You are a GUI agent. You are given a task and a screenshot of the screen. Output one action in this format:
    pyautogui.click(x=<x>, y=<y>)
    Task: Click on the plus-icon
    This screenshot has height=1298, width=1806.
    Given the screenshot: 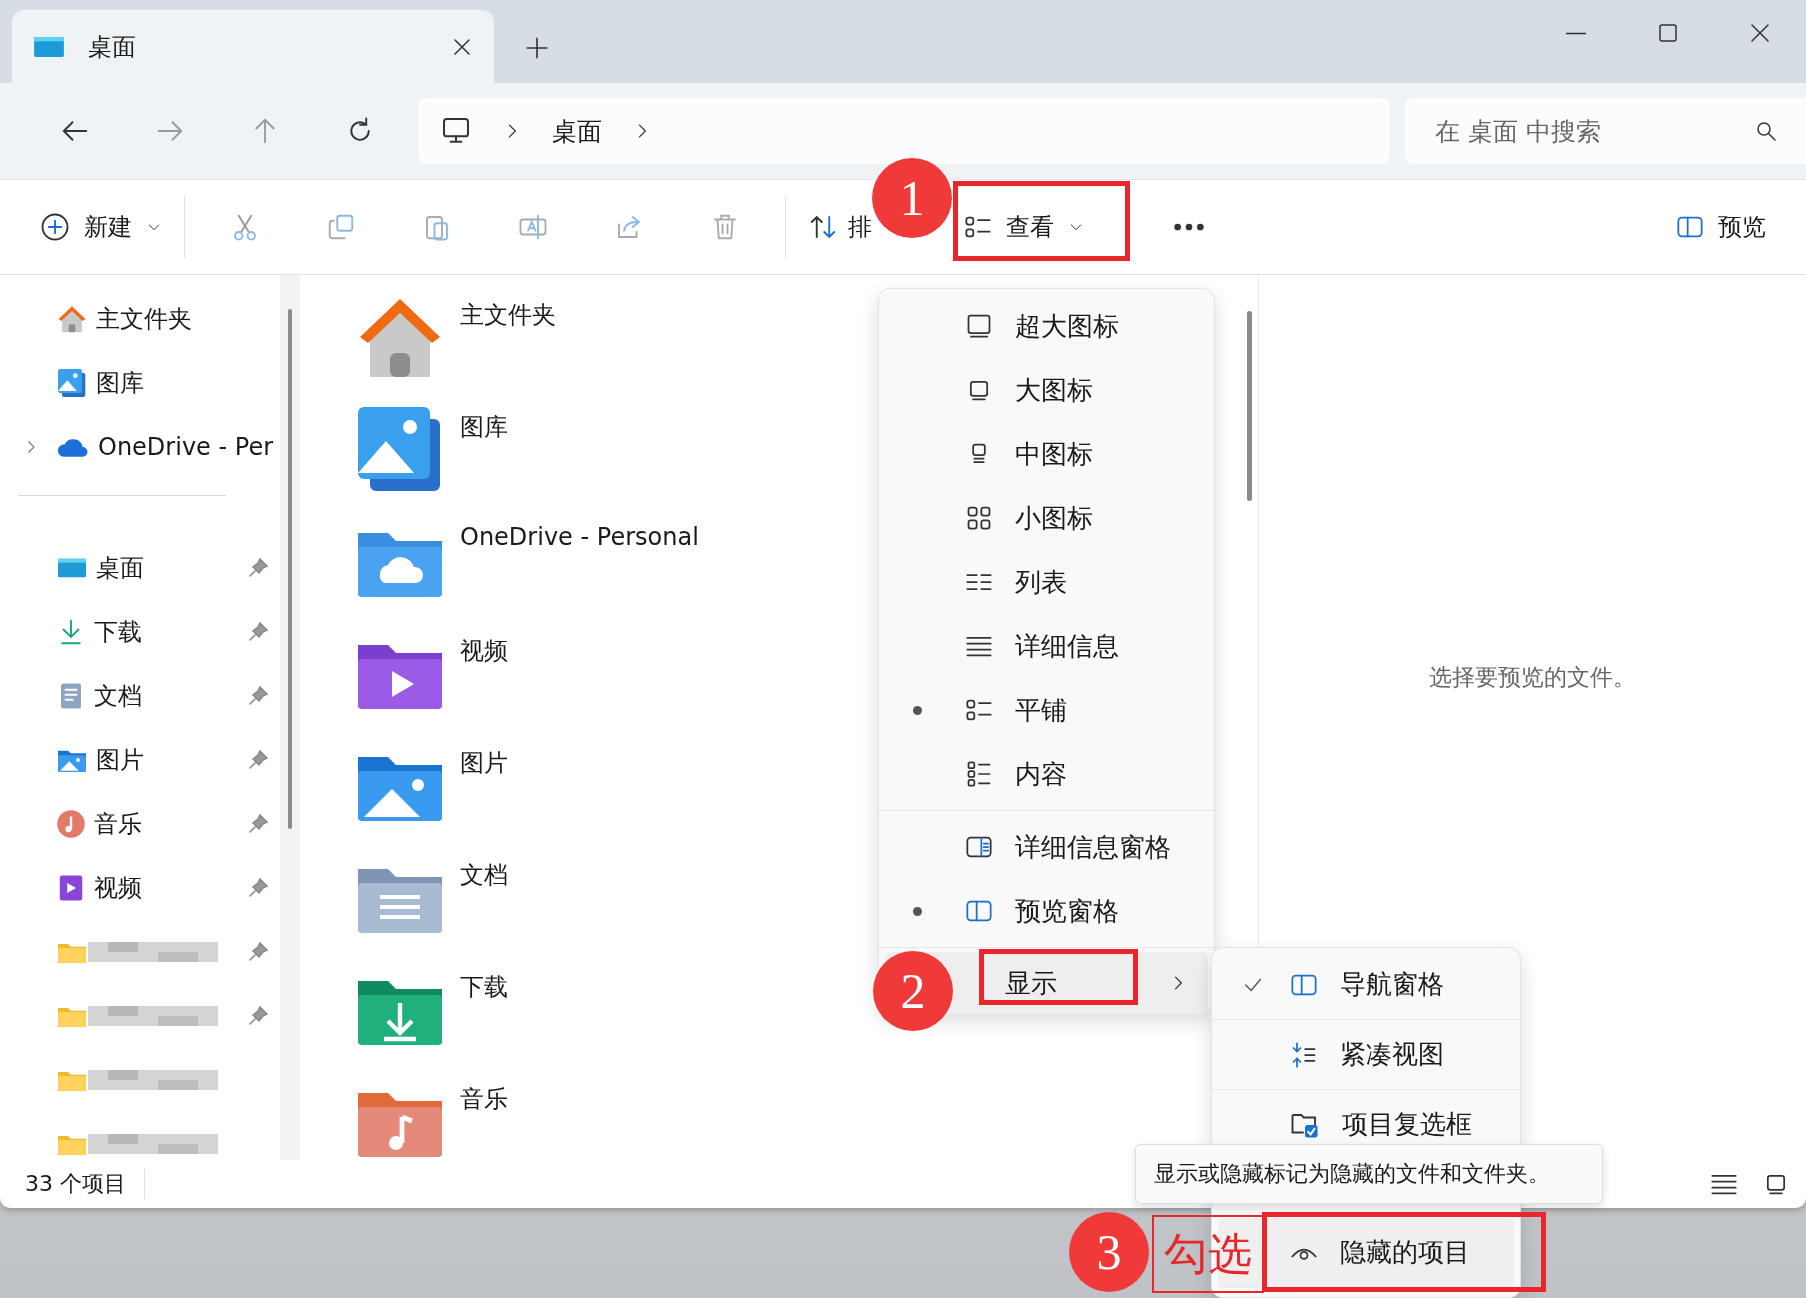 What is the action you would take?
    pyautogui.click(x=537, y=48)
    